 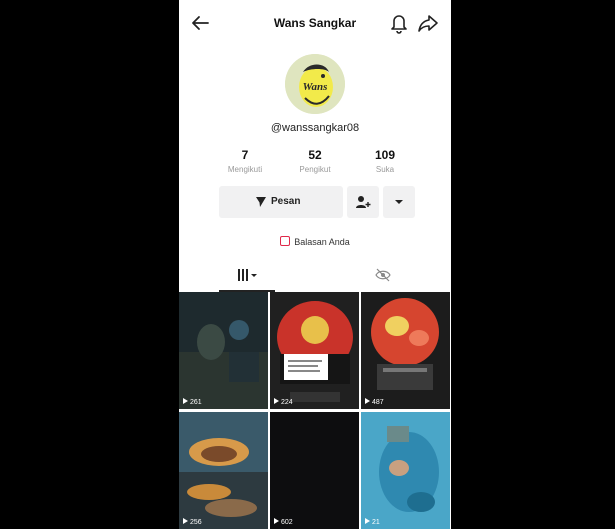 What do you see at coordinates (315, 87) in the screenshot?
I see `avatar-logo-text: Wans` at bounding box center [315, 87].